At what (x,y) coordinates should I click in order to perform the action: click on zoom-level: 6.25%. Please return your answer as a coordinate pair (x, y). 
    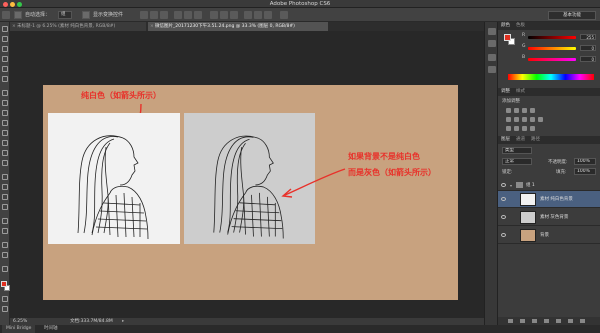
    Looking at the image, I should click on (20, 321).